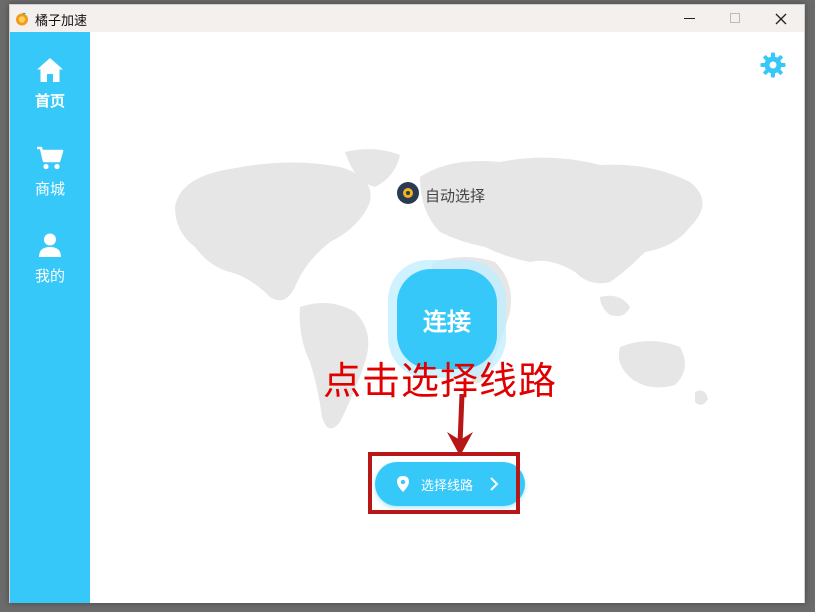 The height and width of the screenshot is (612, 815). I want to click on title-bar: 橘子加速, so click(407, 18).